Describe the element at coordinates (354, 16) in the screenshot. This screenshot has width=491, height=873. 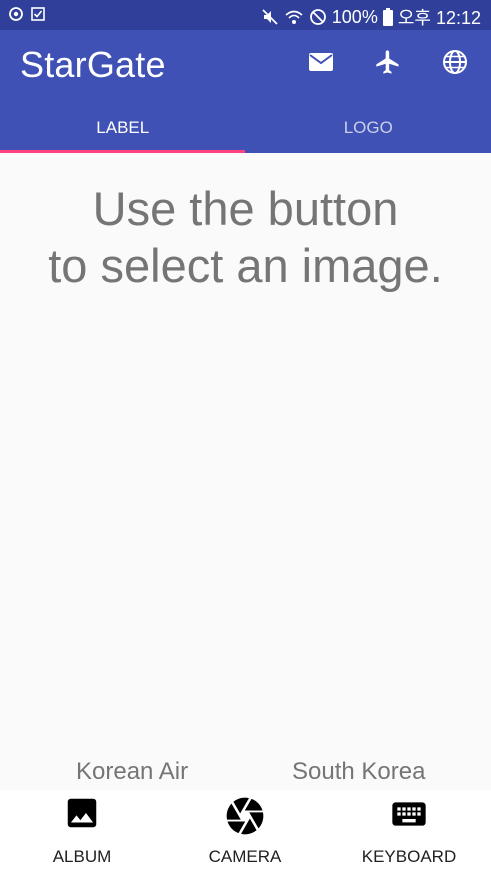
I see `battery-percent: 100%` at that location.